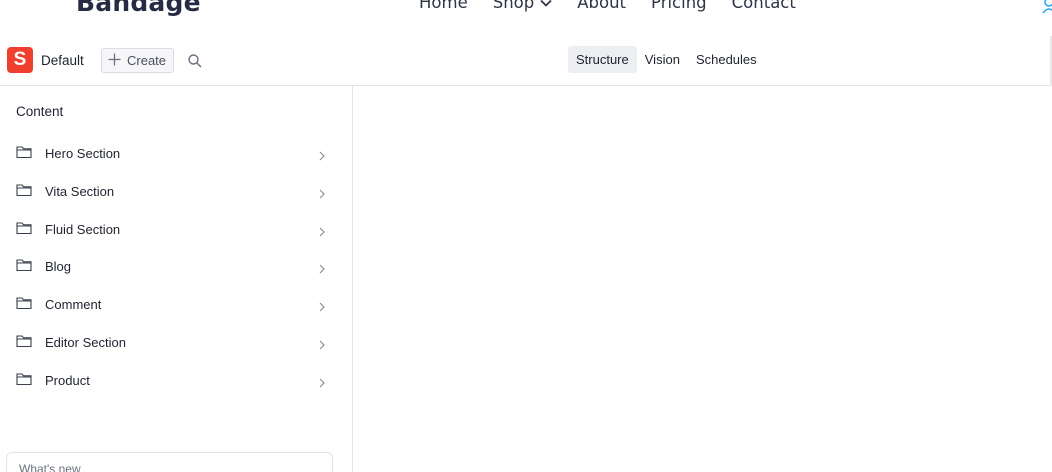 The image size is (1052, 472). Describe the element at coordinates (83, 153) in the screenshot. I see `list-item-label: Hero Section` at that location.